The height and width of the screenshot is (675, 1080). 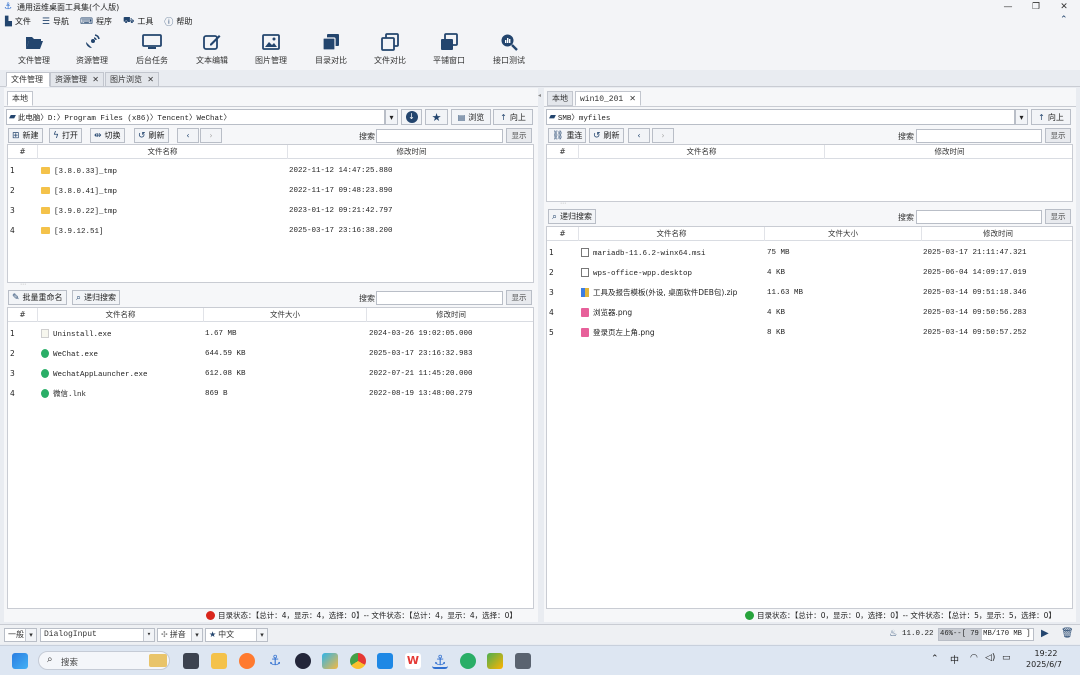 What do you see at coordinates (152, 50) in the screenshot?
I see `toolbar-background-tasks: 后台任务` at bounding box center [152, 50].